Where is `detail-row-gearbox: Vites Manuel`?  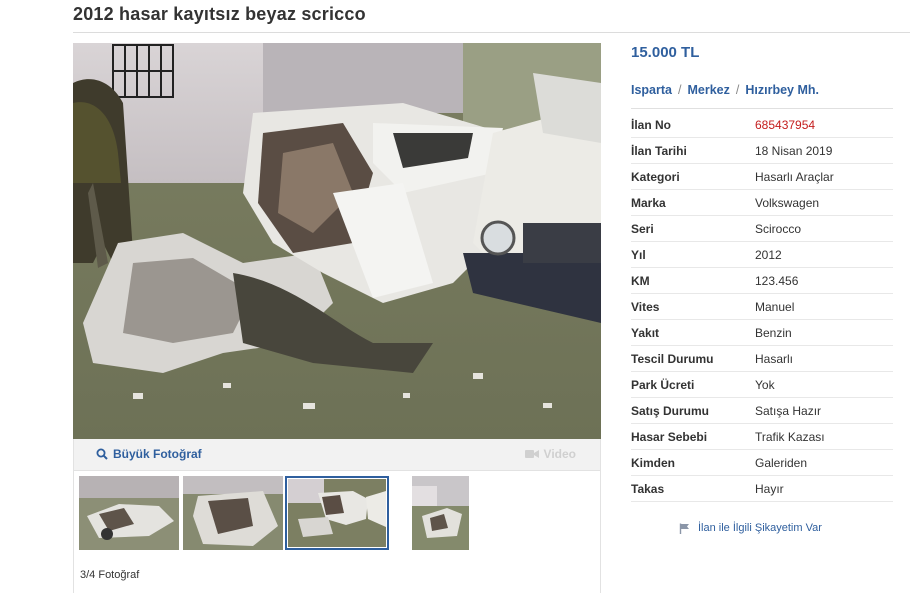
detail-row-gearbox: Vites Manuel is located at coordinates (762, 307).